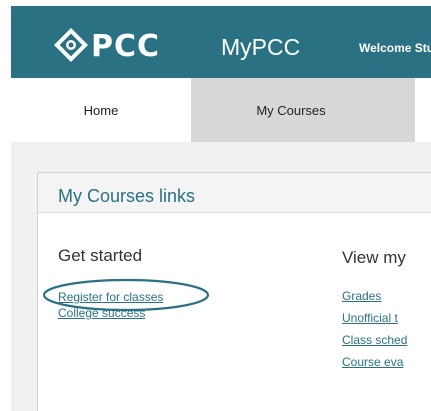 Image resolution: width=431 pixels, height=411 pixels. I want to click on card-title-bar: My Courses links, so click(234, 193).